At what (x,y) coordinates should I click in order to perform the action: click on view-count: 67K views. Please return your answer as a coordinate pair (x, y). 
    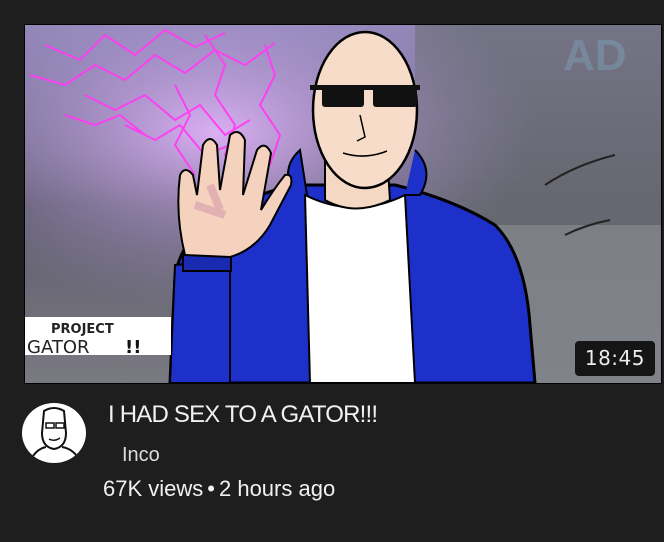
    Looking at the image, I should click on (153, 488).